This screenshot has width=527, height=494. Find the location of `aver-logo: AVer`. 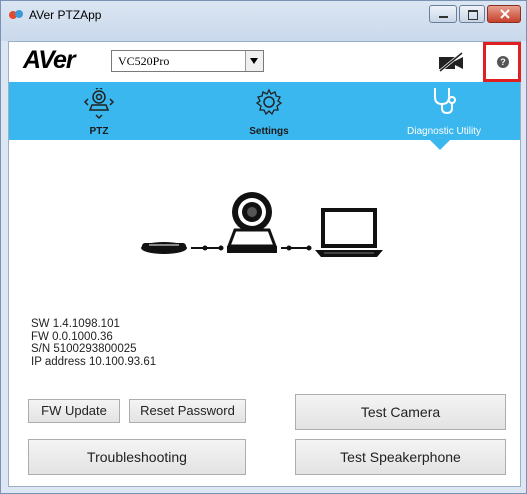

aver-logo: AVer is located at coordinates (49, 60).